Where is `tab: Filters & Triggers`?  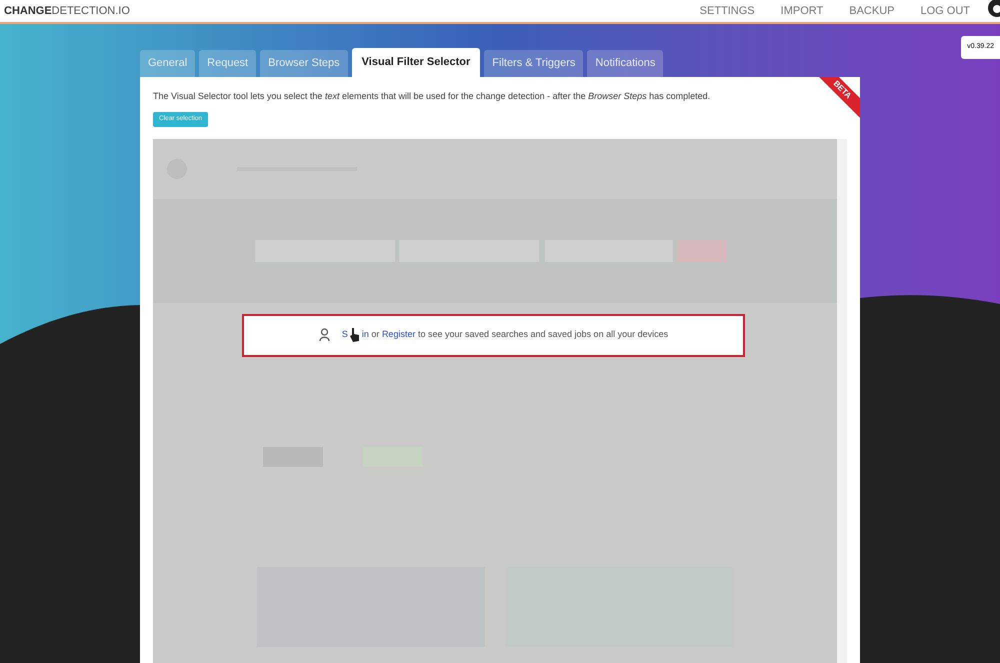
tab: Filters & Triggers is located at coordinates (534, 63).